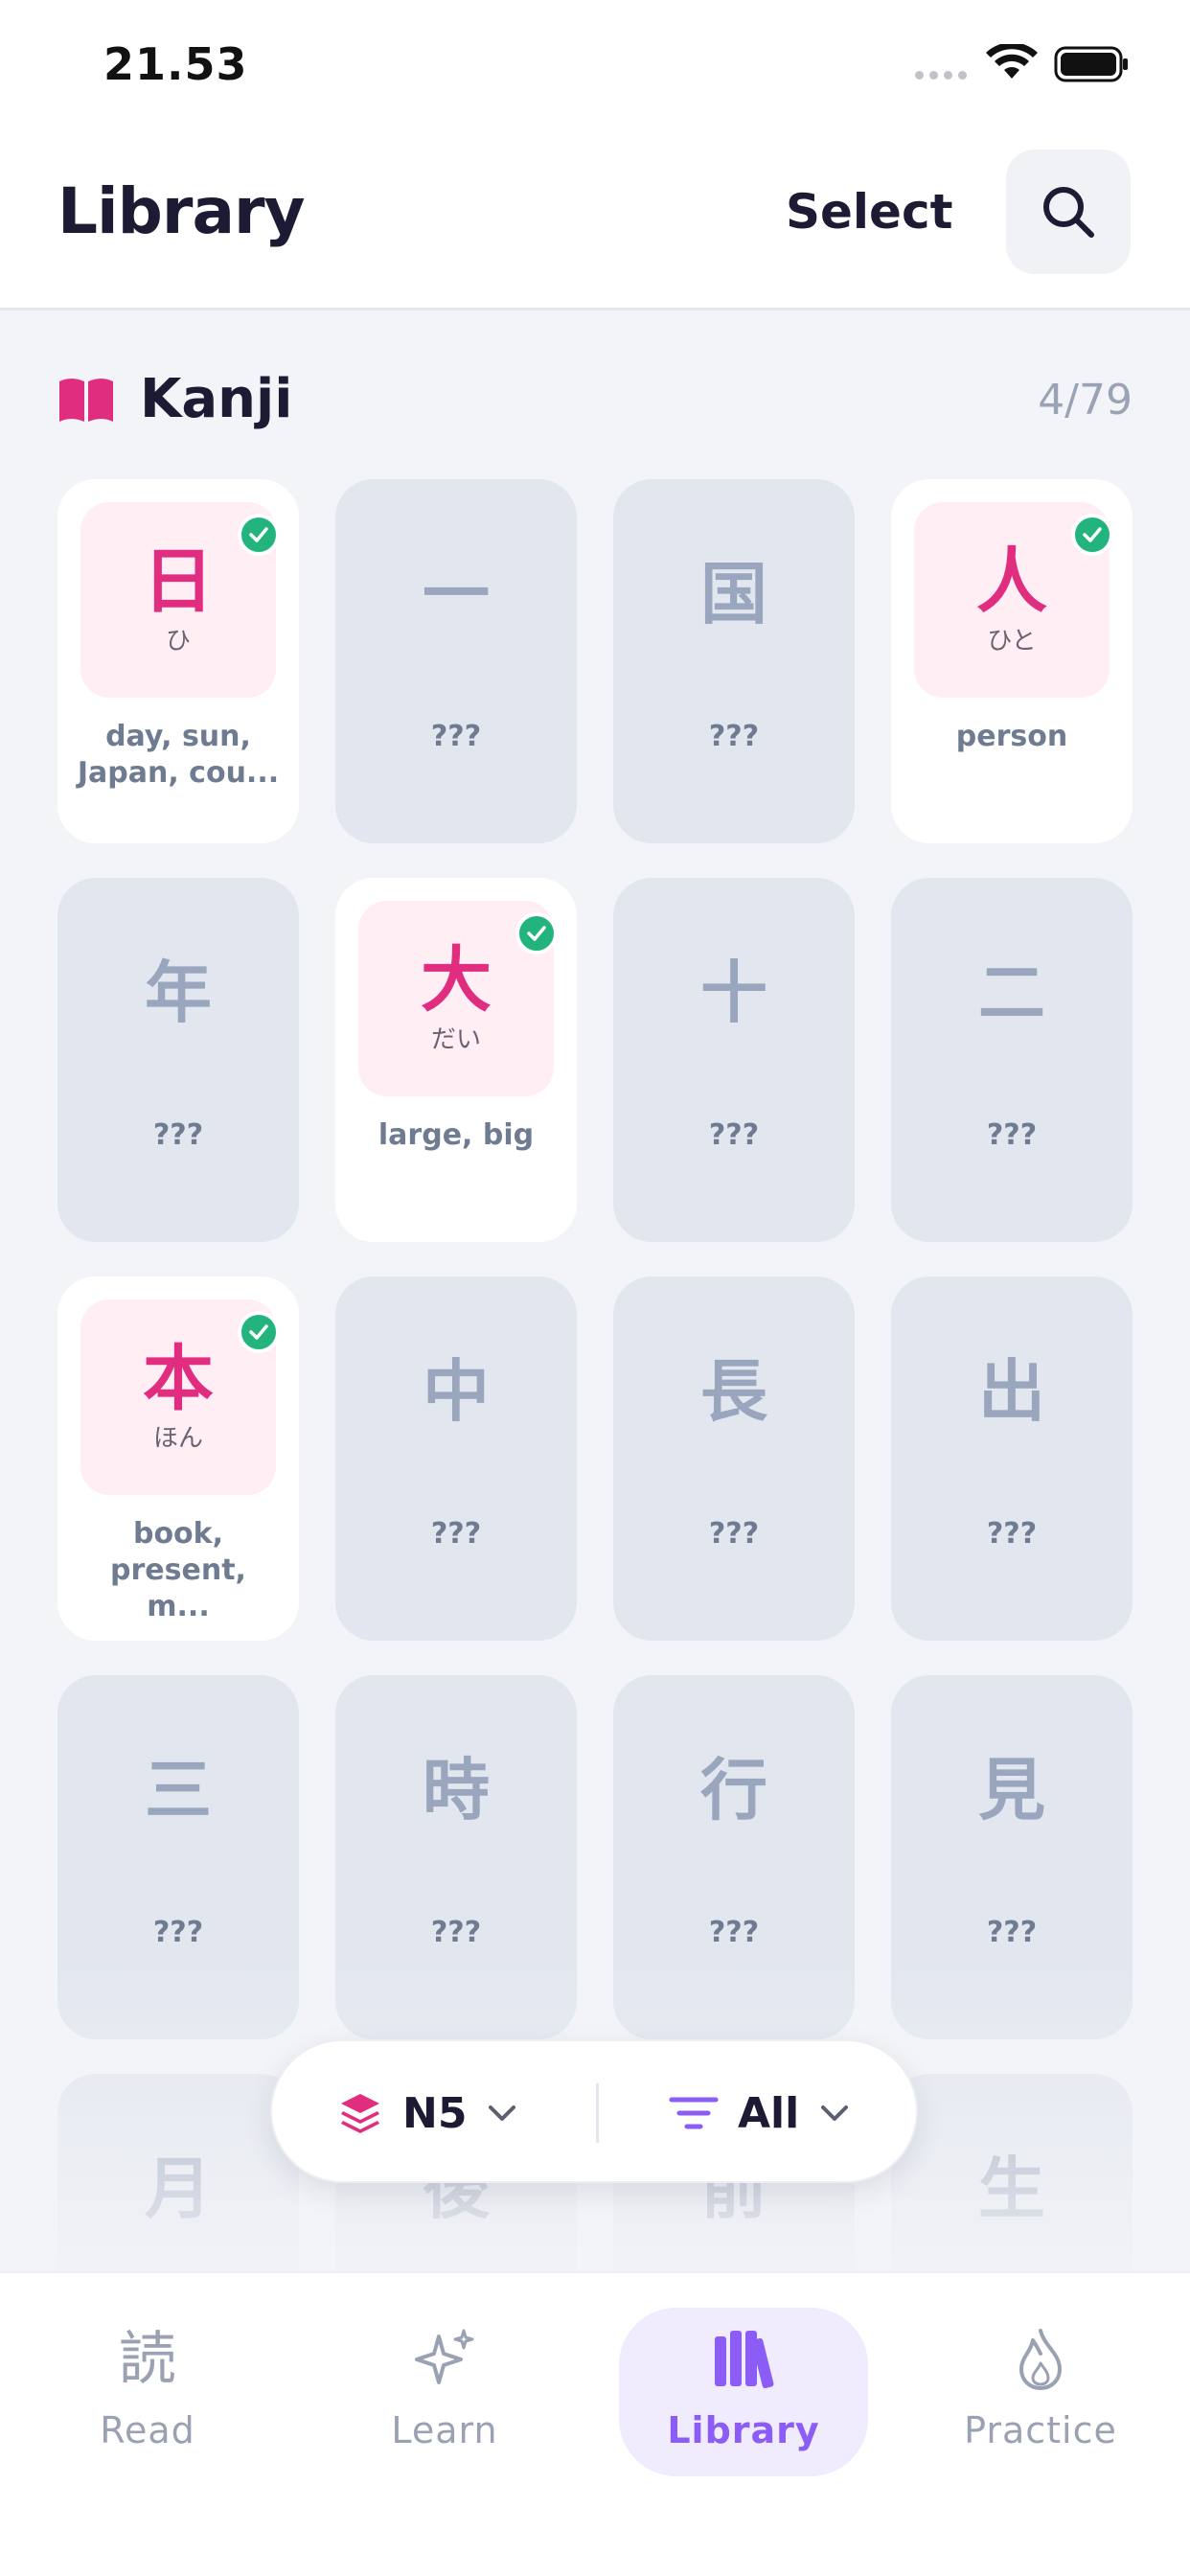  Describe the element at coordinates (870, 212) in the screenshot. I see `select-button: Select` at that location.